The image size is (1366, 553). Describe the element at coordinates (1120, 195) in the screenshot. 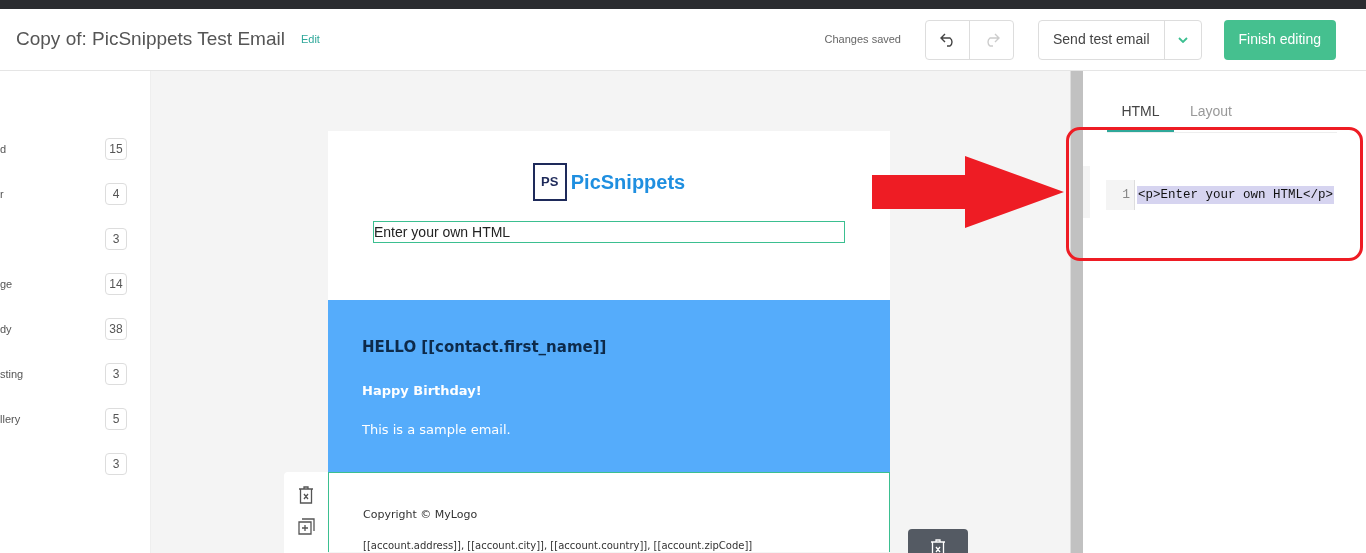

I see `line-number: 1` at that location.